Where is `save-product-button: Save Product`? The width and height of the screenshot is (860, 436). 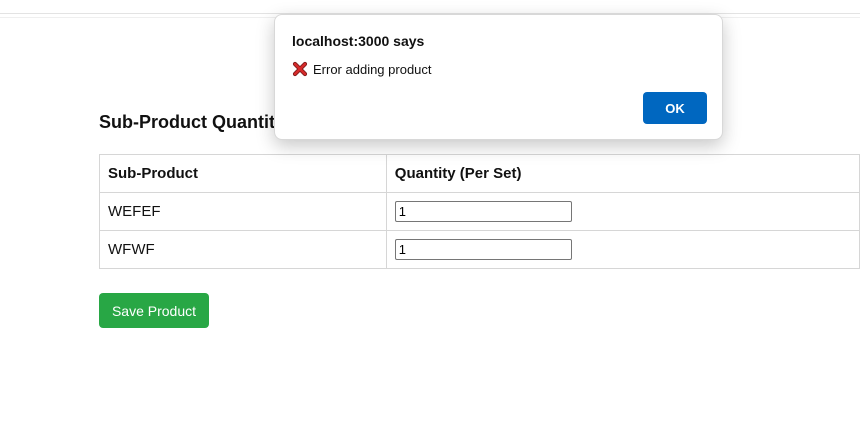
save-product-button: Save Product is located at coordinates (154, 310).